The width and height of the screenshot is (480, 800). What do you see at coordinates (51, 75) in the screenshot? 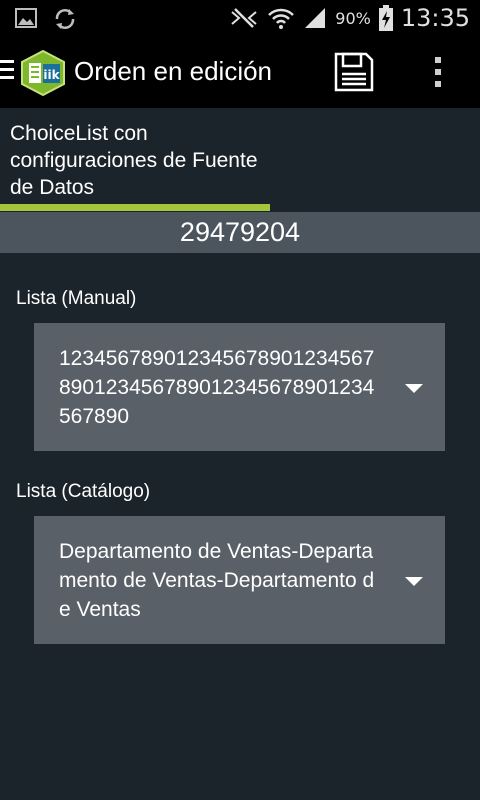
I see `svg-text: iik` at bounding box center [51, 75].